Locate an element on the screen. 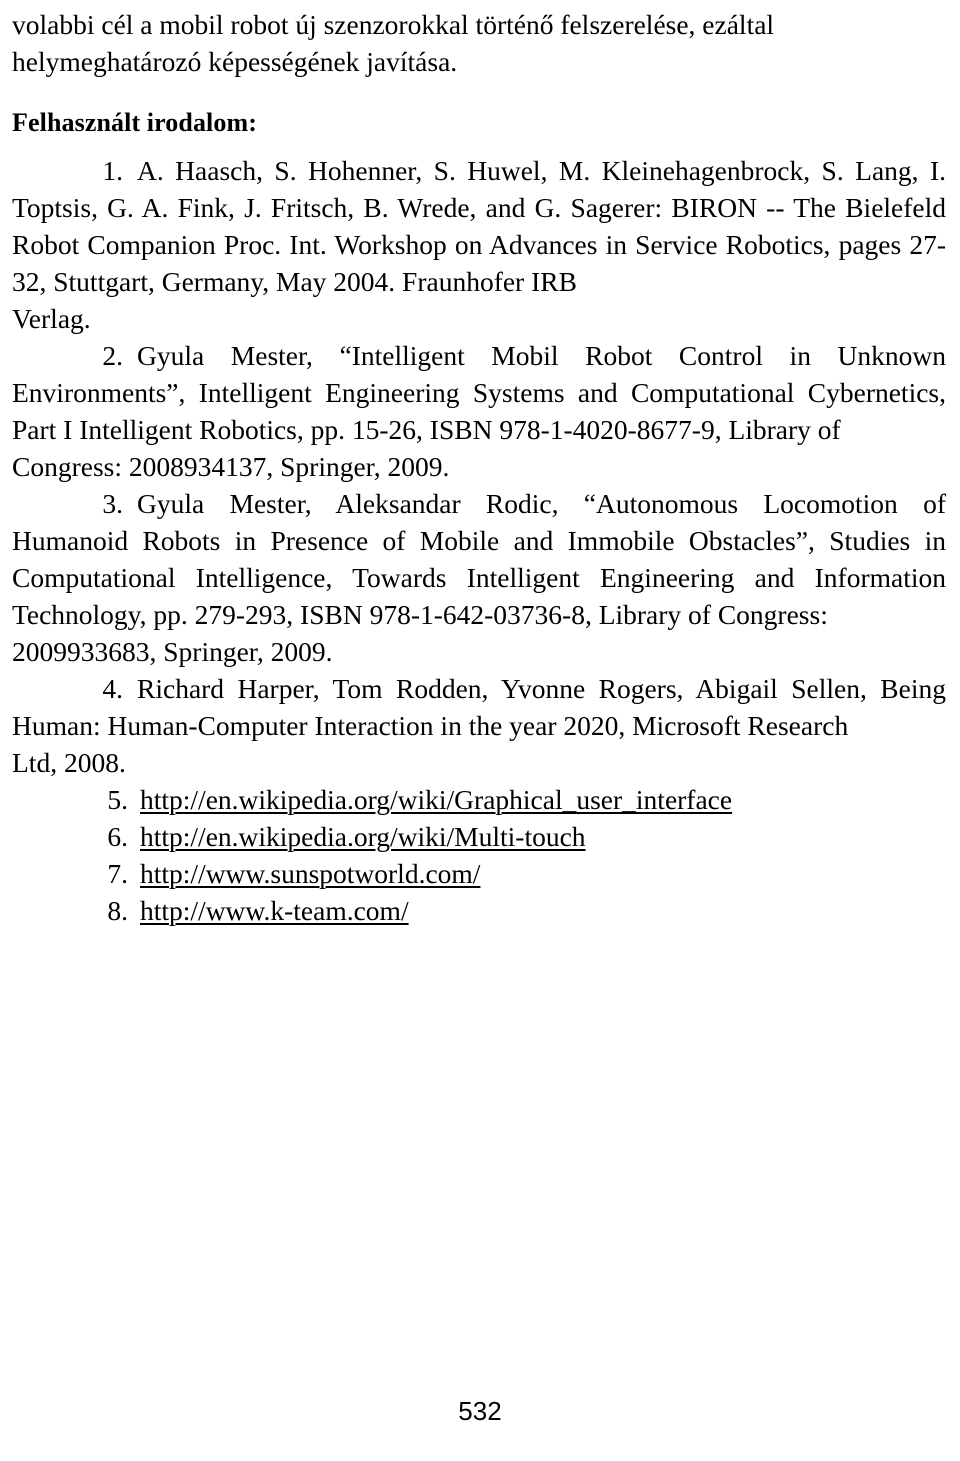  reference-item-8: 8. http://www.k-team.com/ is located at coordinates (479, 910).